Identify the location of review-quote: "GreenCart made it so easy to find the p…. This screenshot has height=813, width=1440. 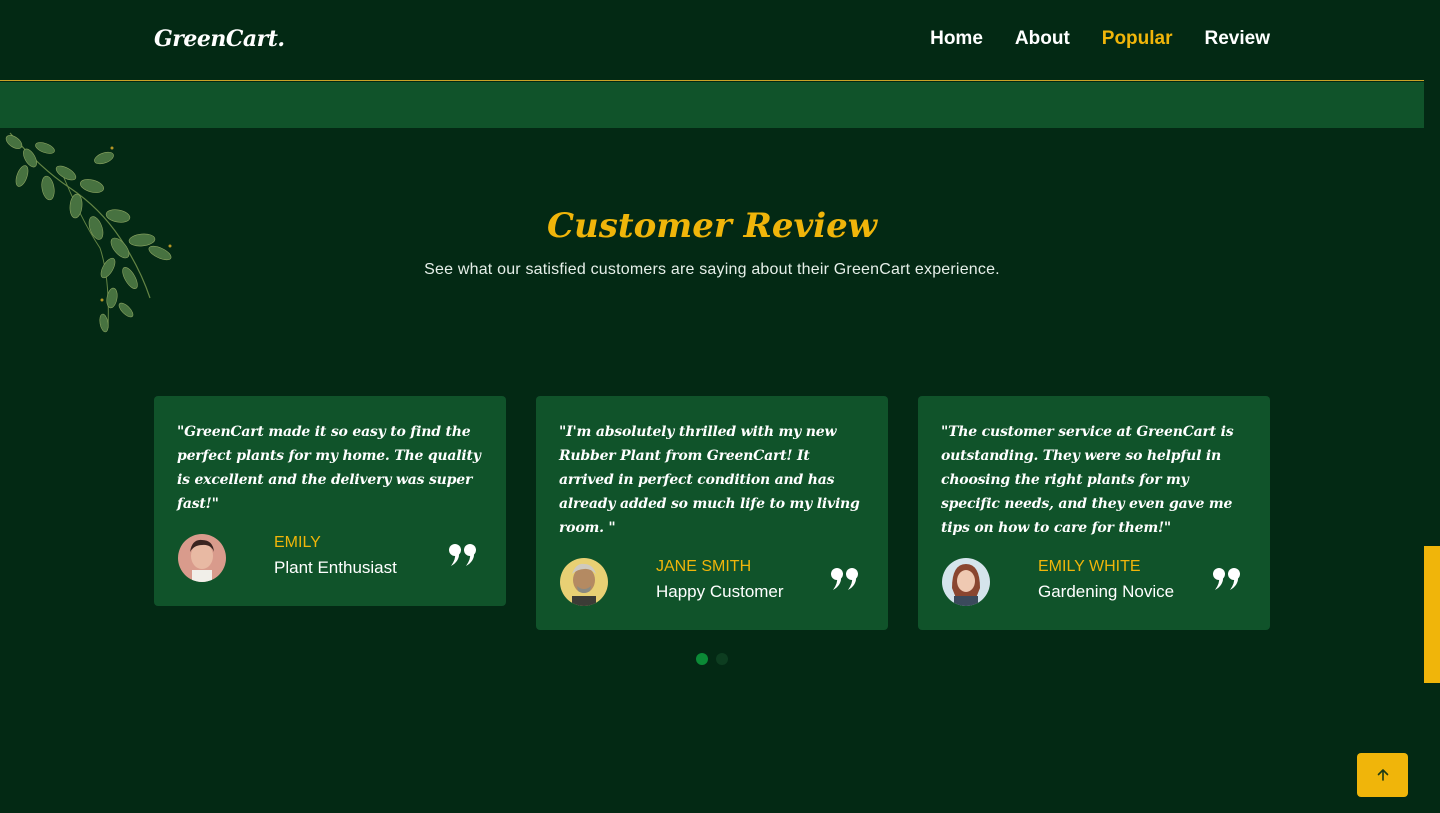
(329, 468).